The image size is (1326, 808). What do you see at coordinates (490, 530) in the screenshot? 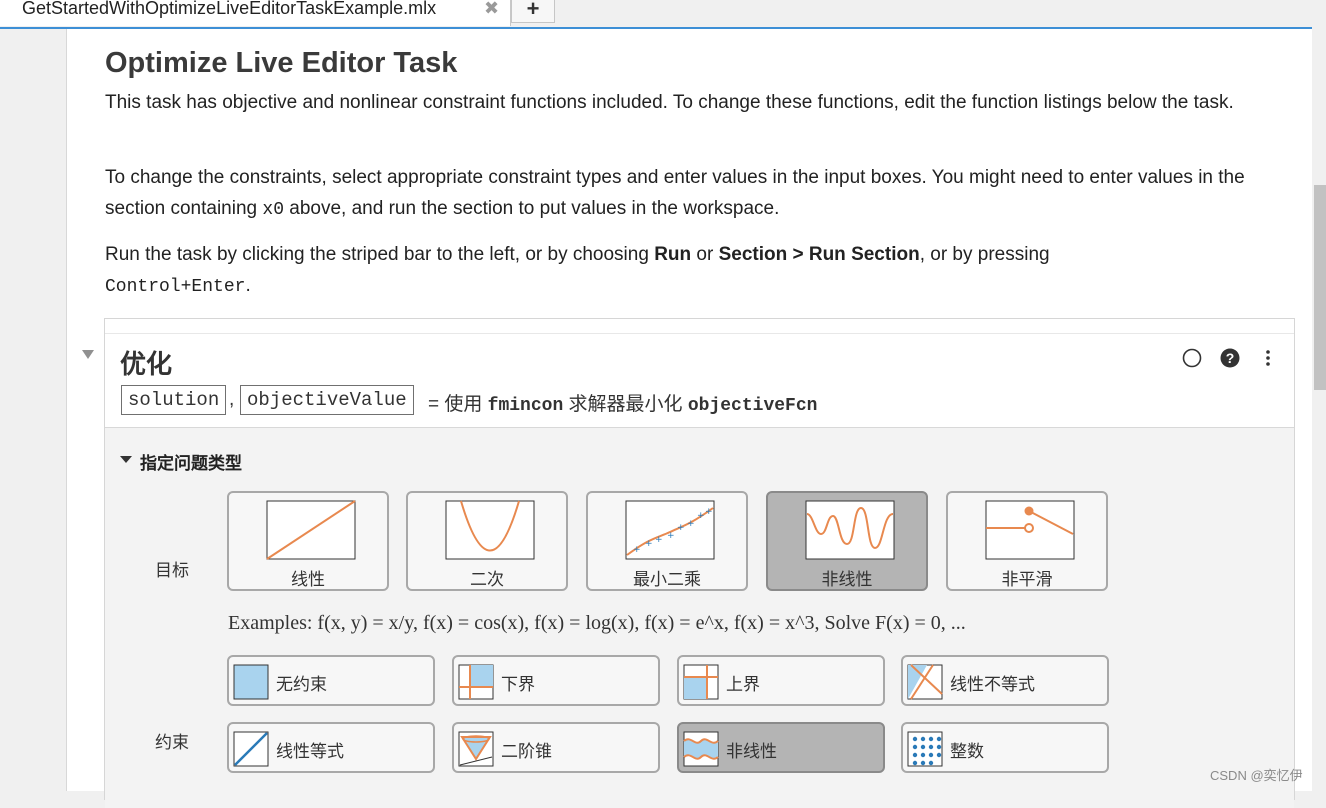
I see `quadratic-plot-icon` at bounding box center [490, 530].